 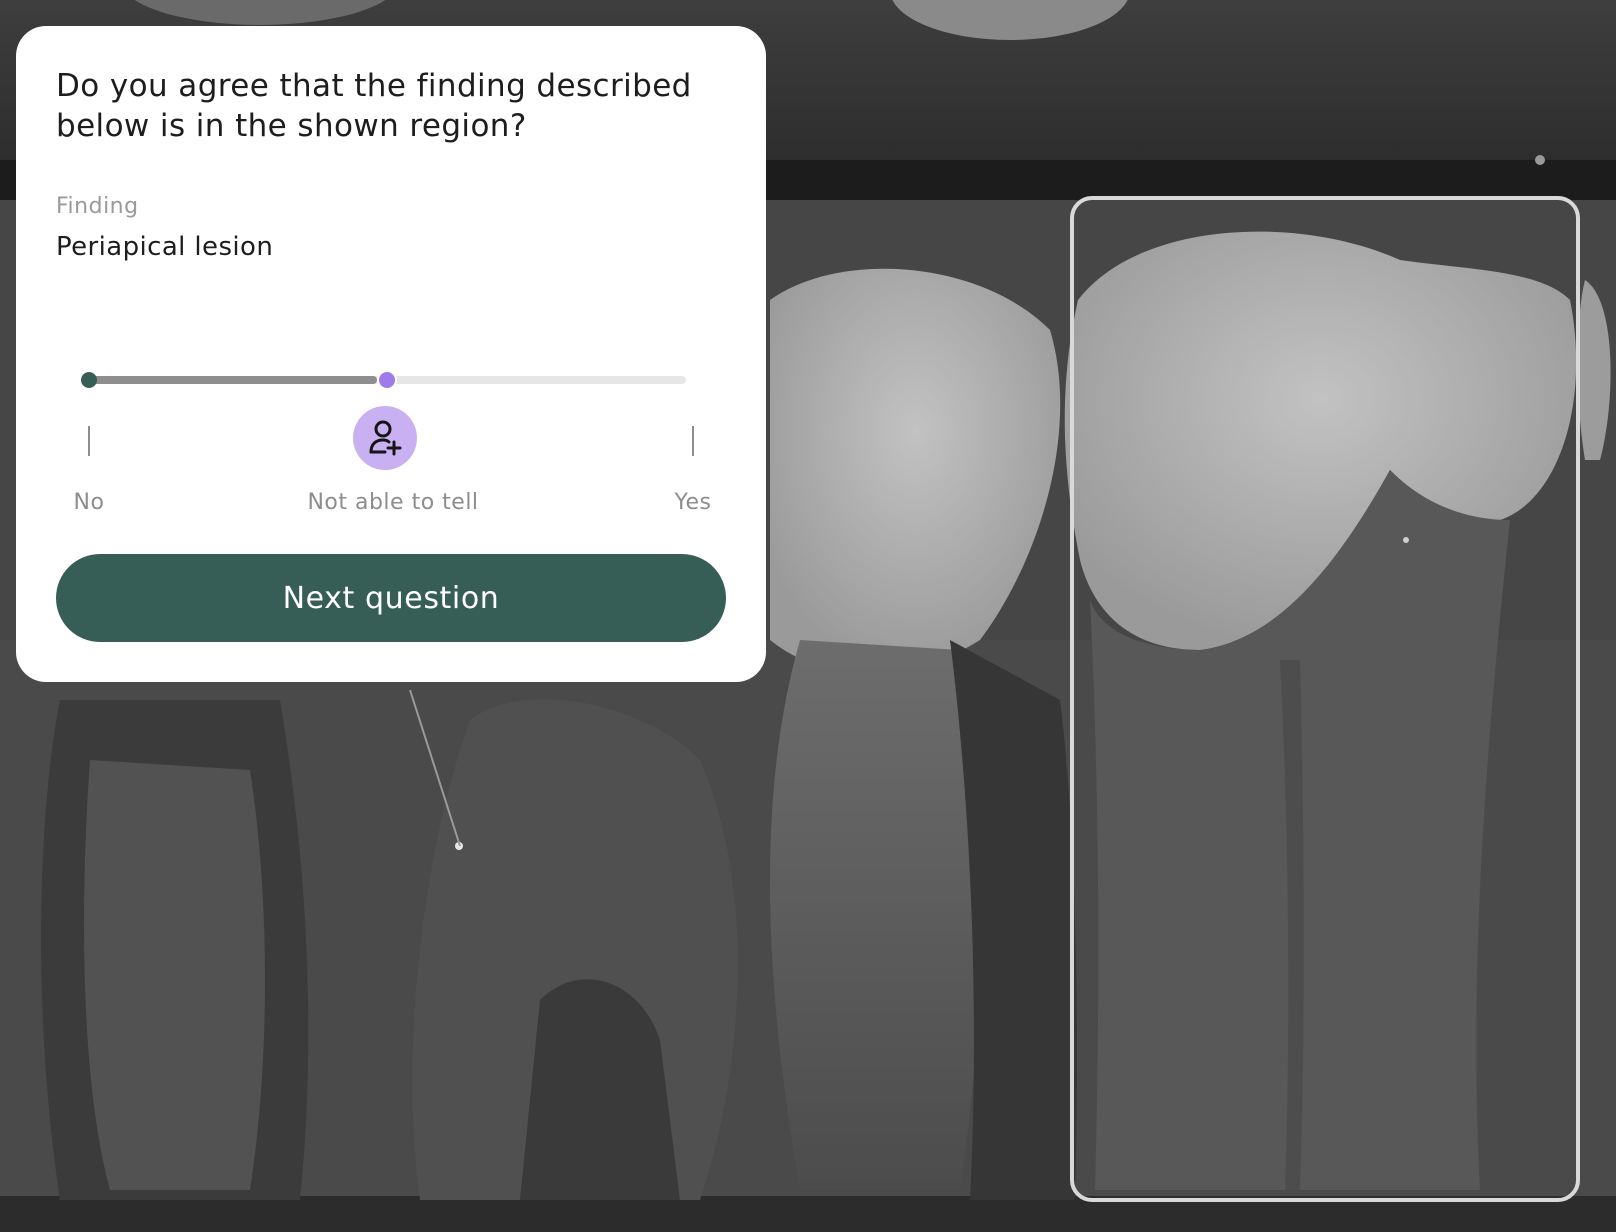 I want to click on agreement-slider: No Not able to tell Yes, so click(x=389, y=428).